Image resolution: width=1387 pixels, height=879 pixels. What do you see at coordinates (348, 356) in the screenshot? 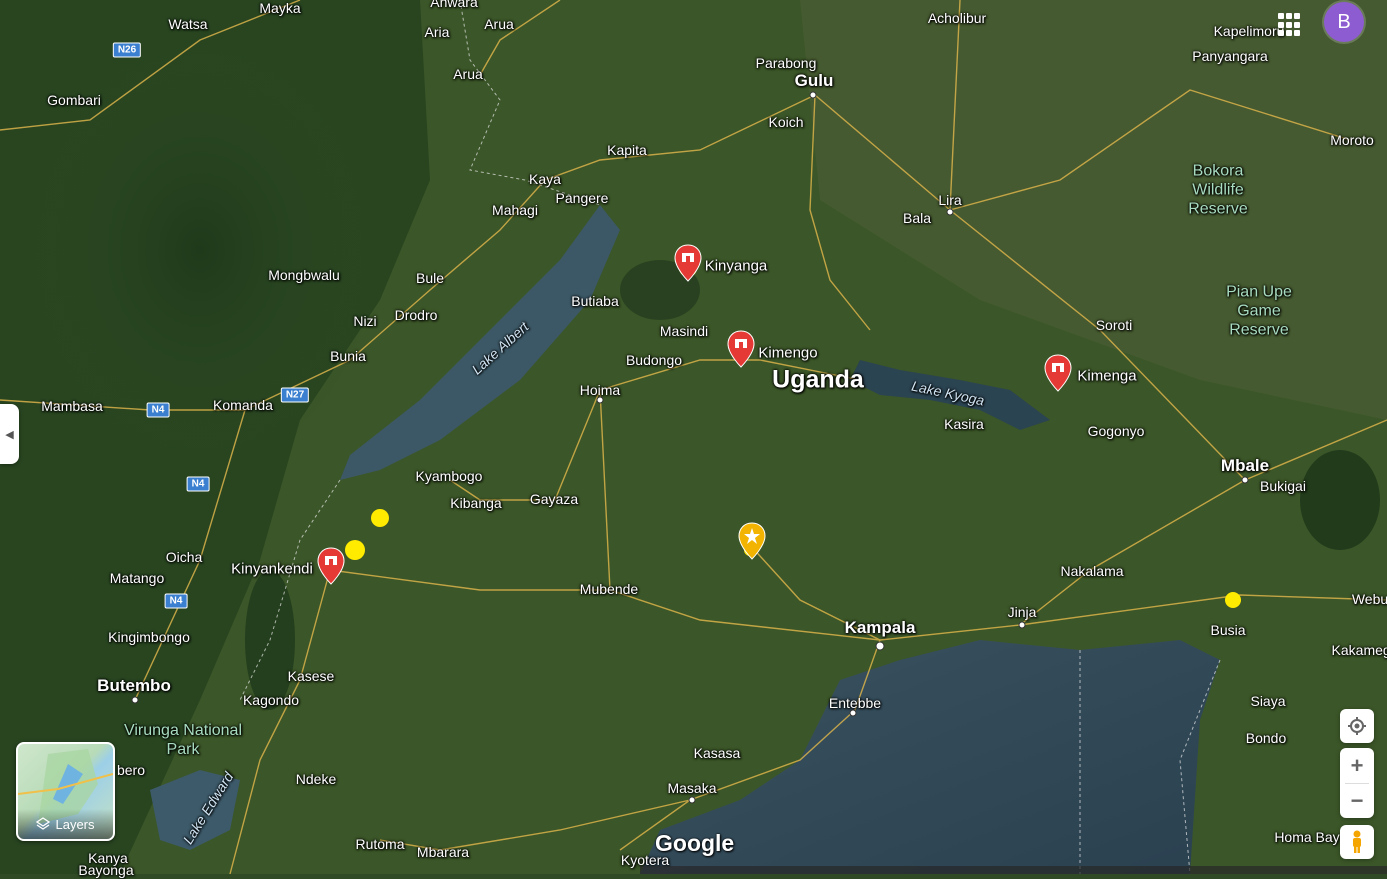
I see `place-label: Bunia` at bounding box center [348, 356].